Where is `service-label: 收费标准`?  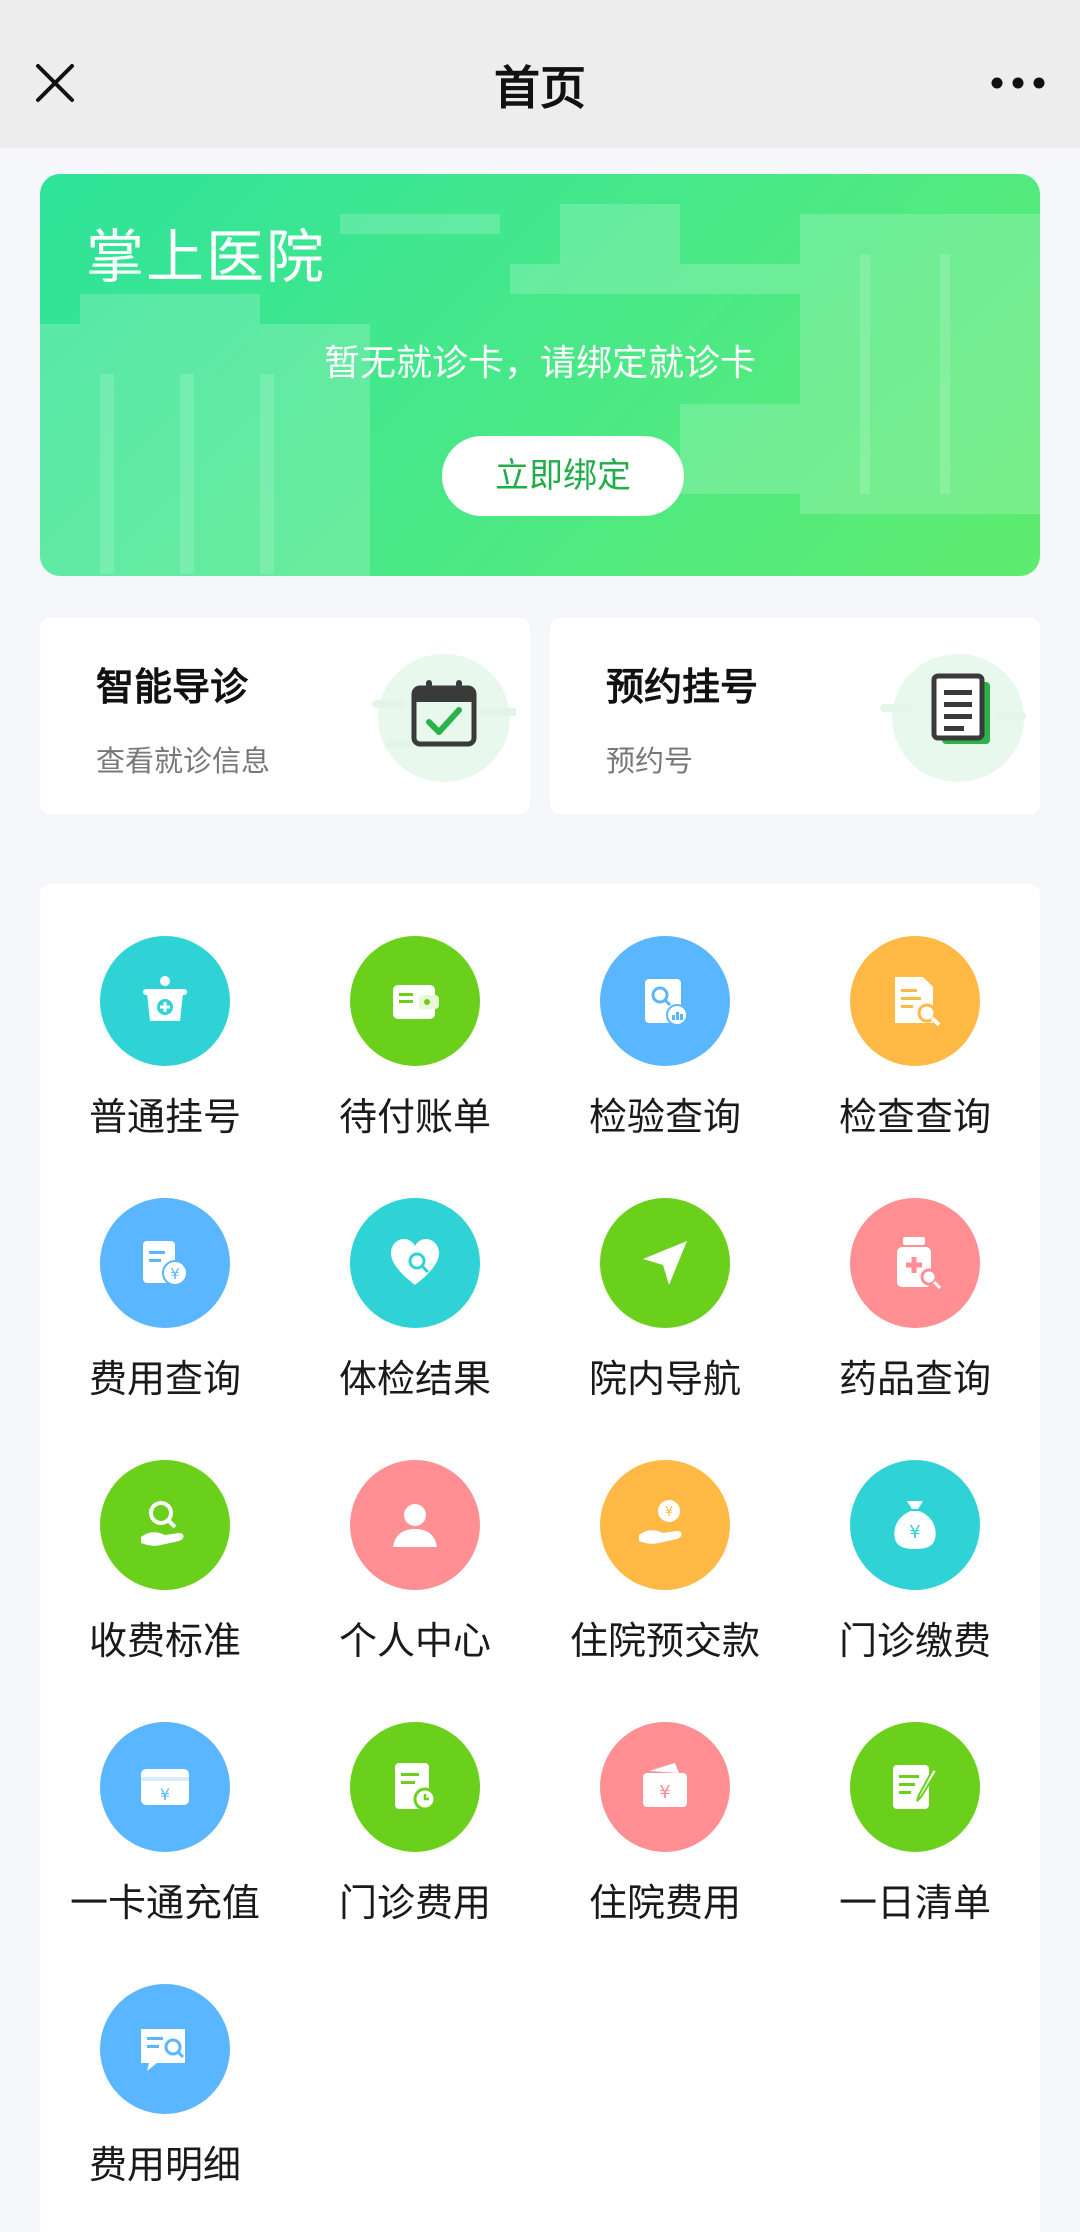
service-label: 收费标准 is located at coordinates (164, 1641).